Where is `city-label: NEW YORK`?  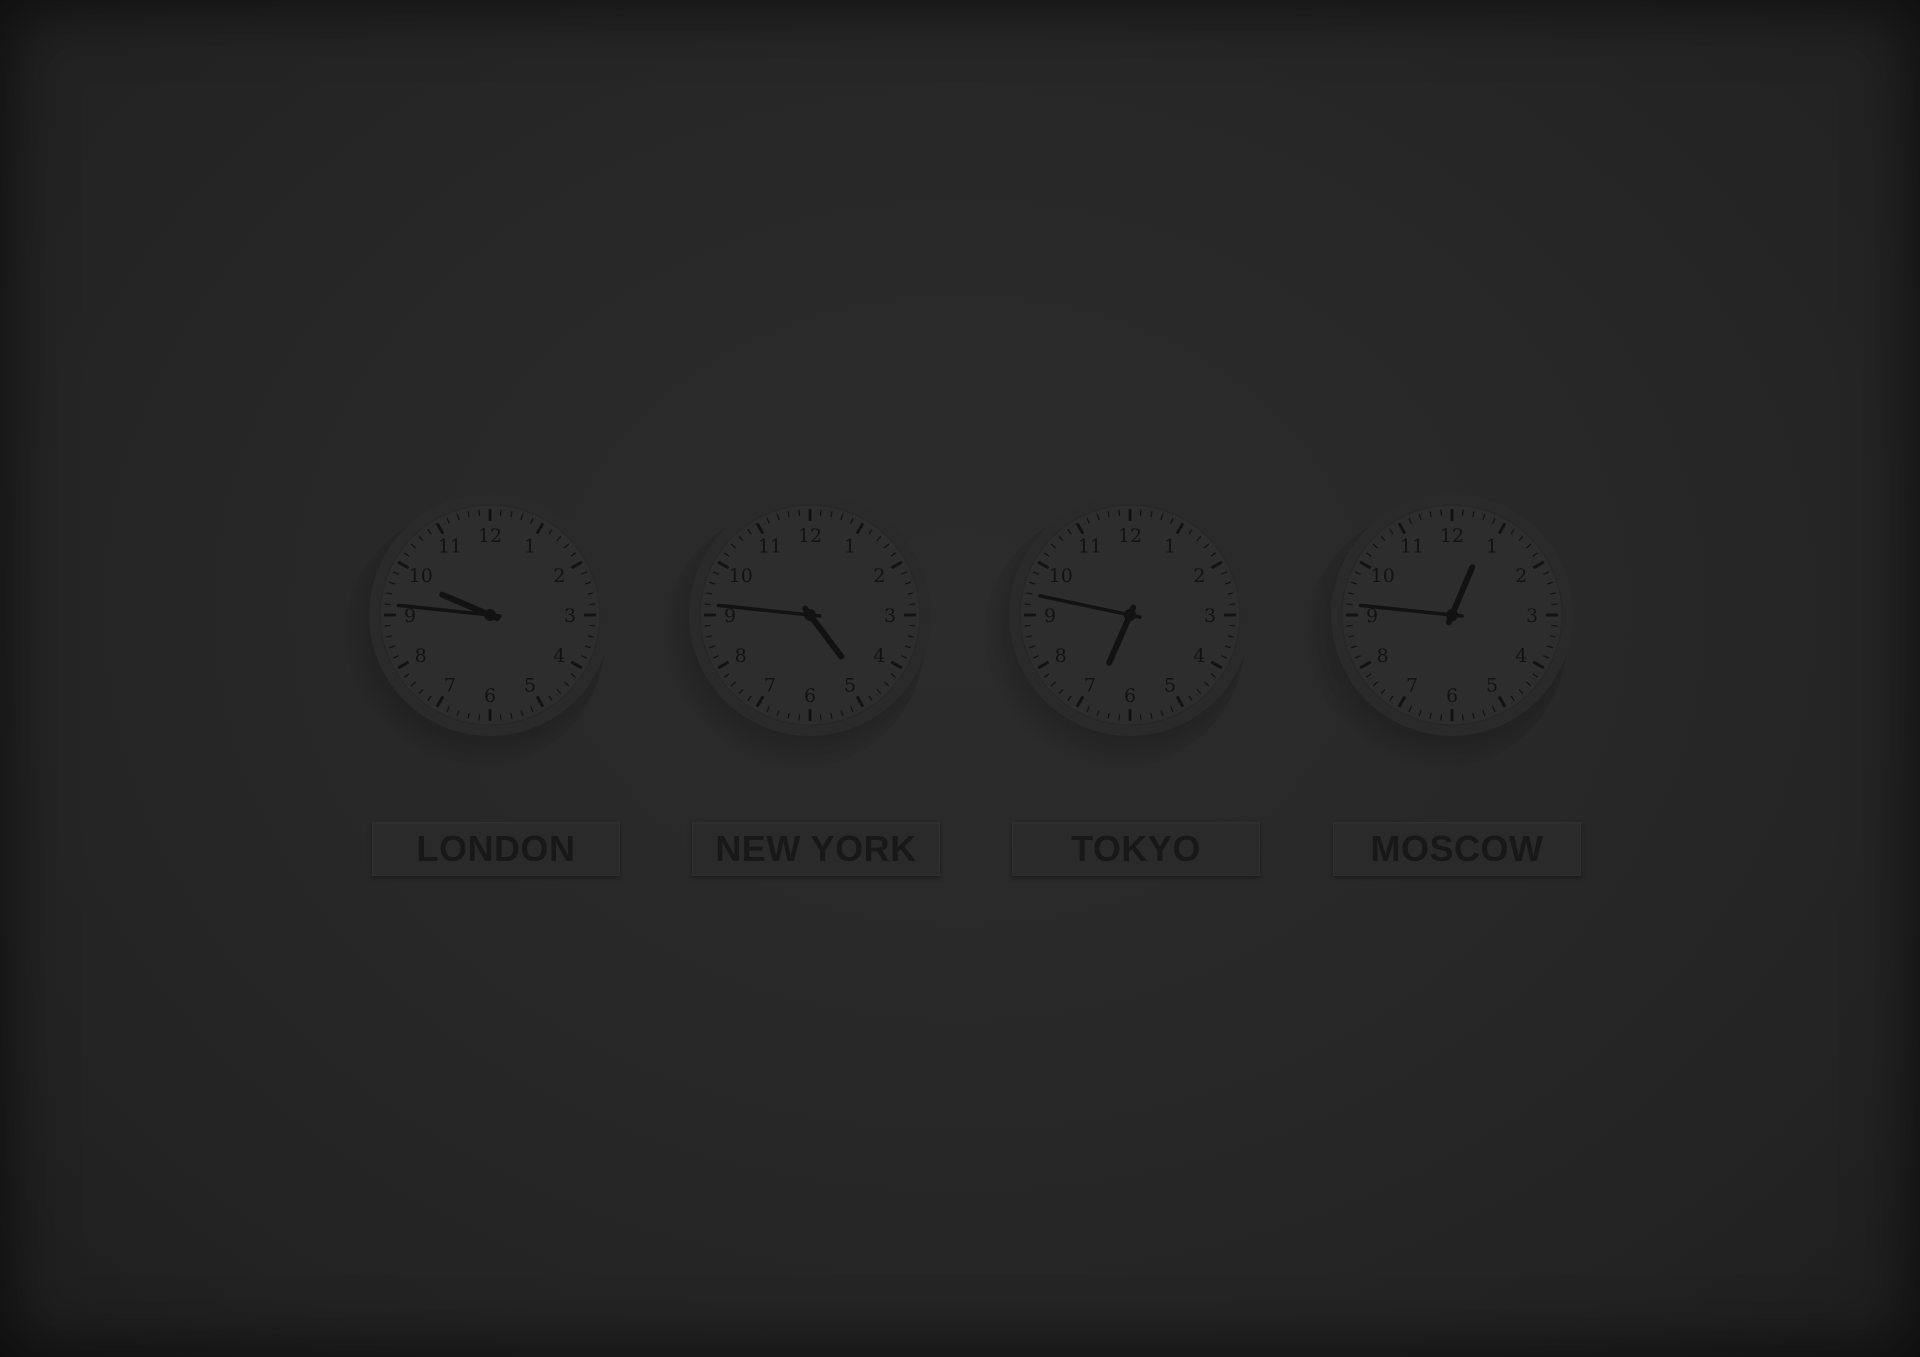
city-label: NEW YORK is located at coordinates (816, 848).